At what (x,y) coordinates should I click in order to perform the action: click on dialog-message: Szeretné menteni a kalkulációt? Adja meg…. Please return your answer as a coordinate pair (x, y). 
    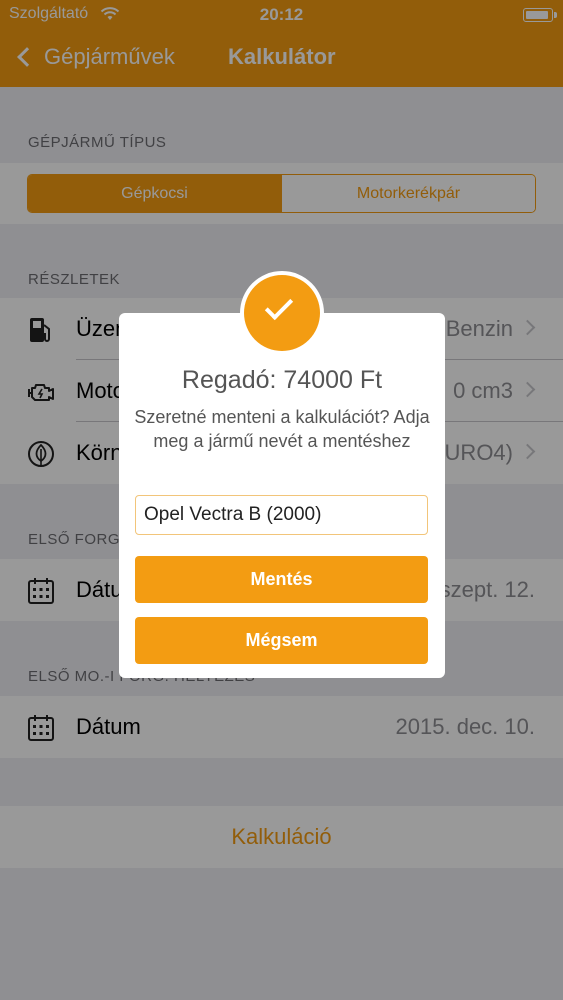
    Looking at the image, I should click on (282, 429).